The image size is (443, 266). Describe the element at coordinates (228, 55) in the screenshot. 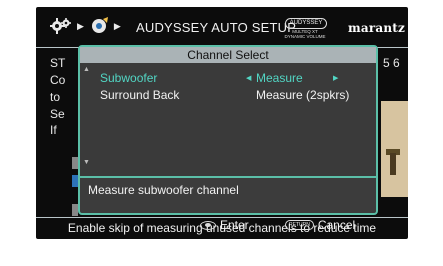

I see `dialog-title: Channel Select` at that location.